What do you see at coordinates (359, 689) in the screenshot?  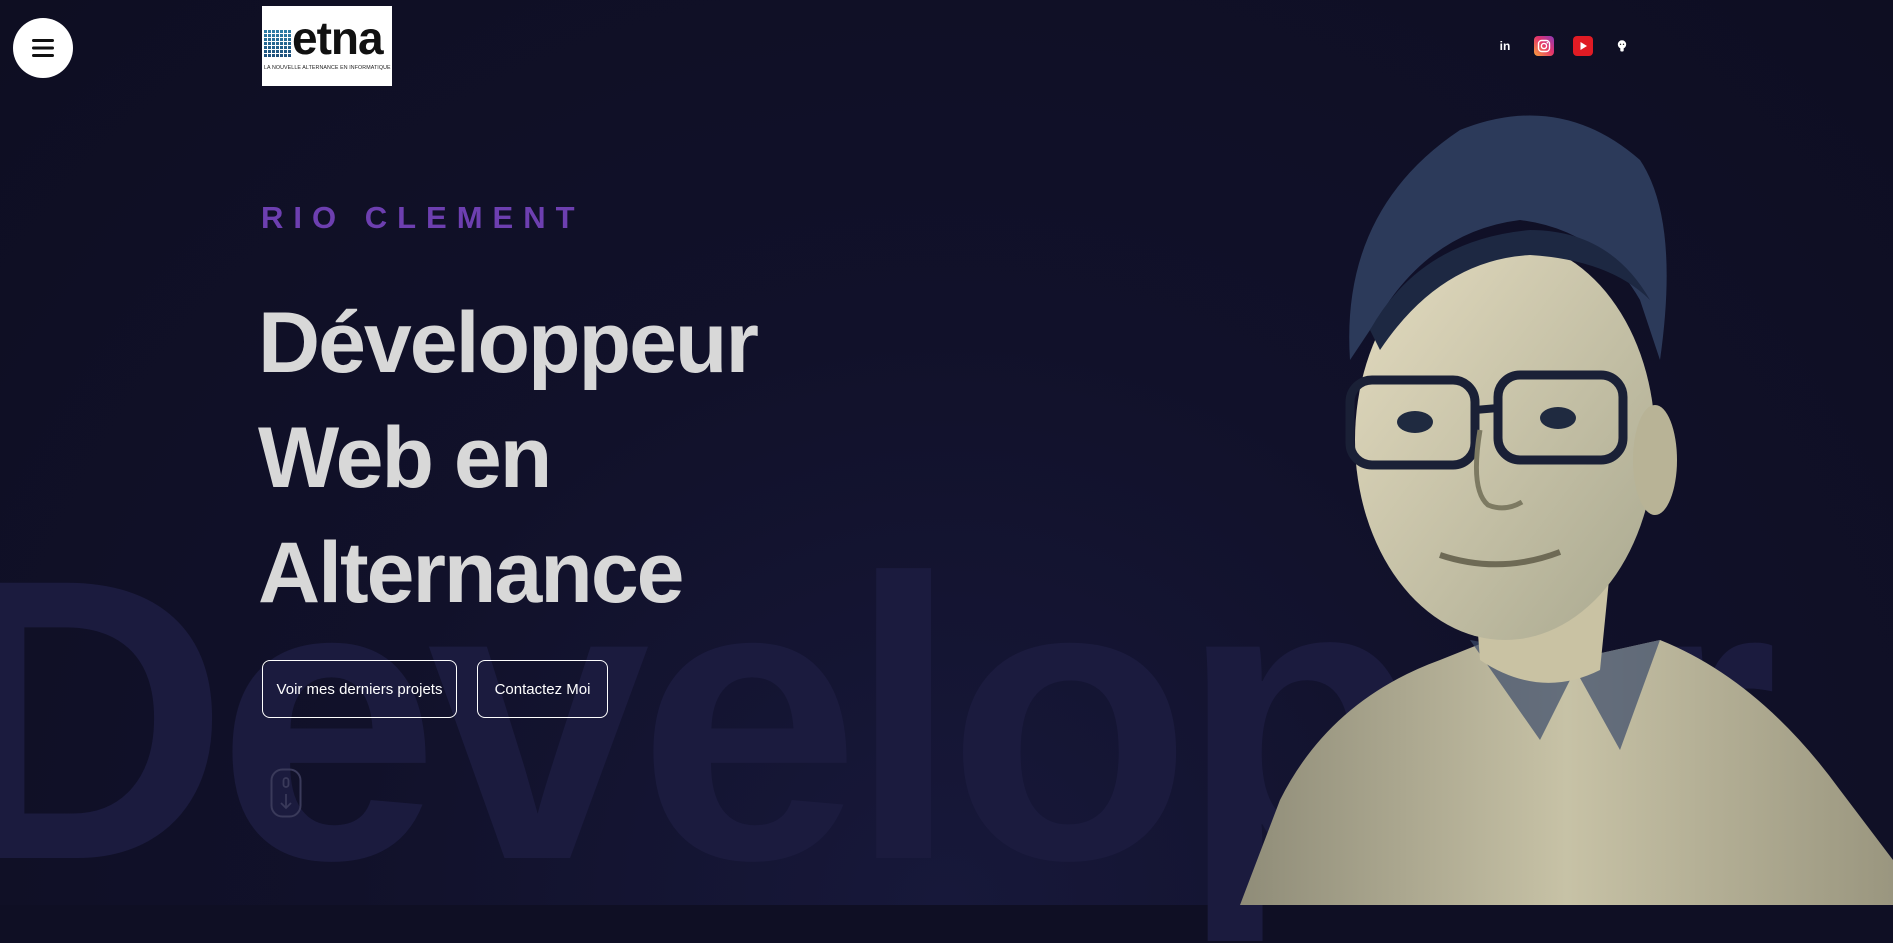 I see `view-projects-button: Voir mes derniers projets` at bounding box center [359, 689].